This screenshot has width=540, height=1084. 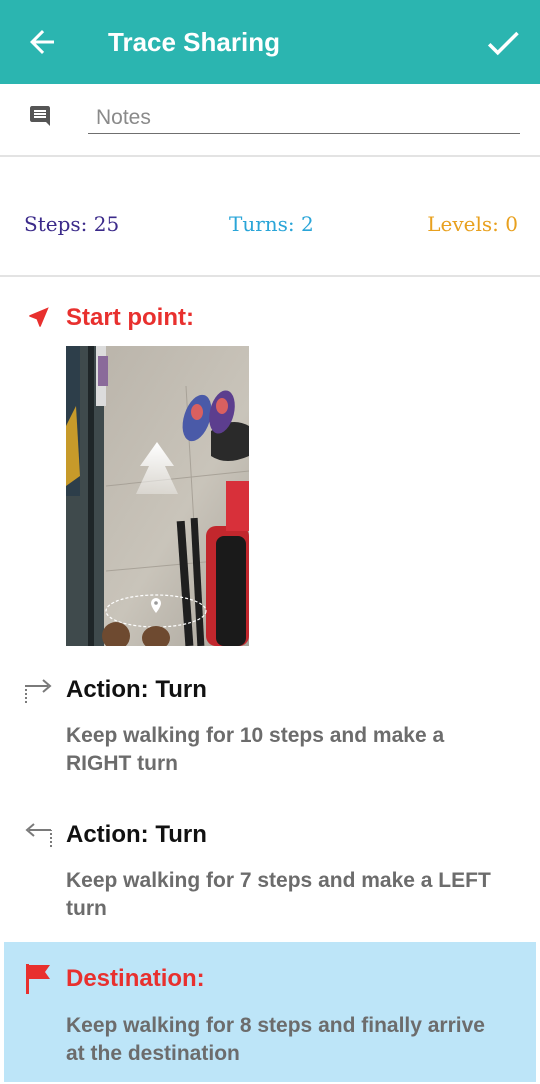 I want to click on page-title: Trace Sharing, so click(x=194, y=42).